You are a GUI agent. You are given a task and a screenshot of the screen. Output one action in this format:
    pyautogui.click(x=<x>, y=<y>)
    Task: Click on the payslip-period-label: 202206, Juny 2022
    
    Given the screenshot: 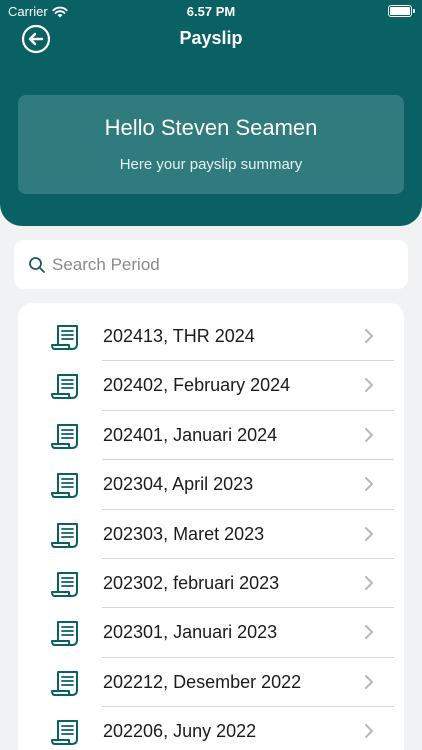 What is the action you would take?
    pyautogui.click(x=180, y=731)
    